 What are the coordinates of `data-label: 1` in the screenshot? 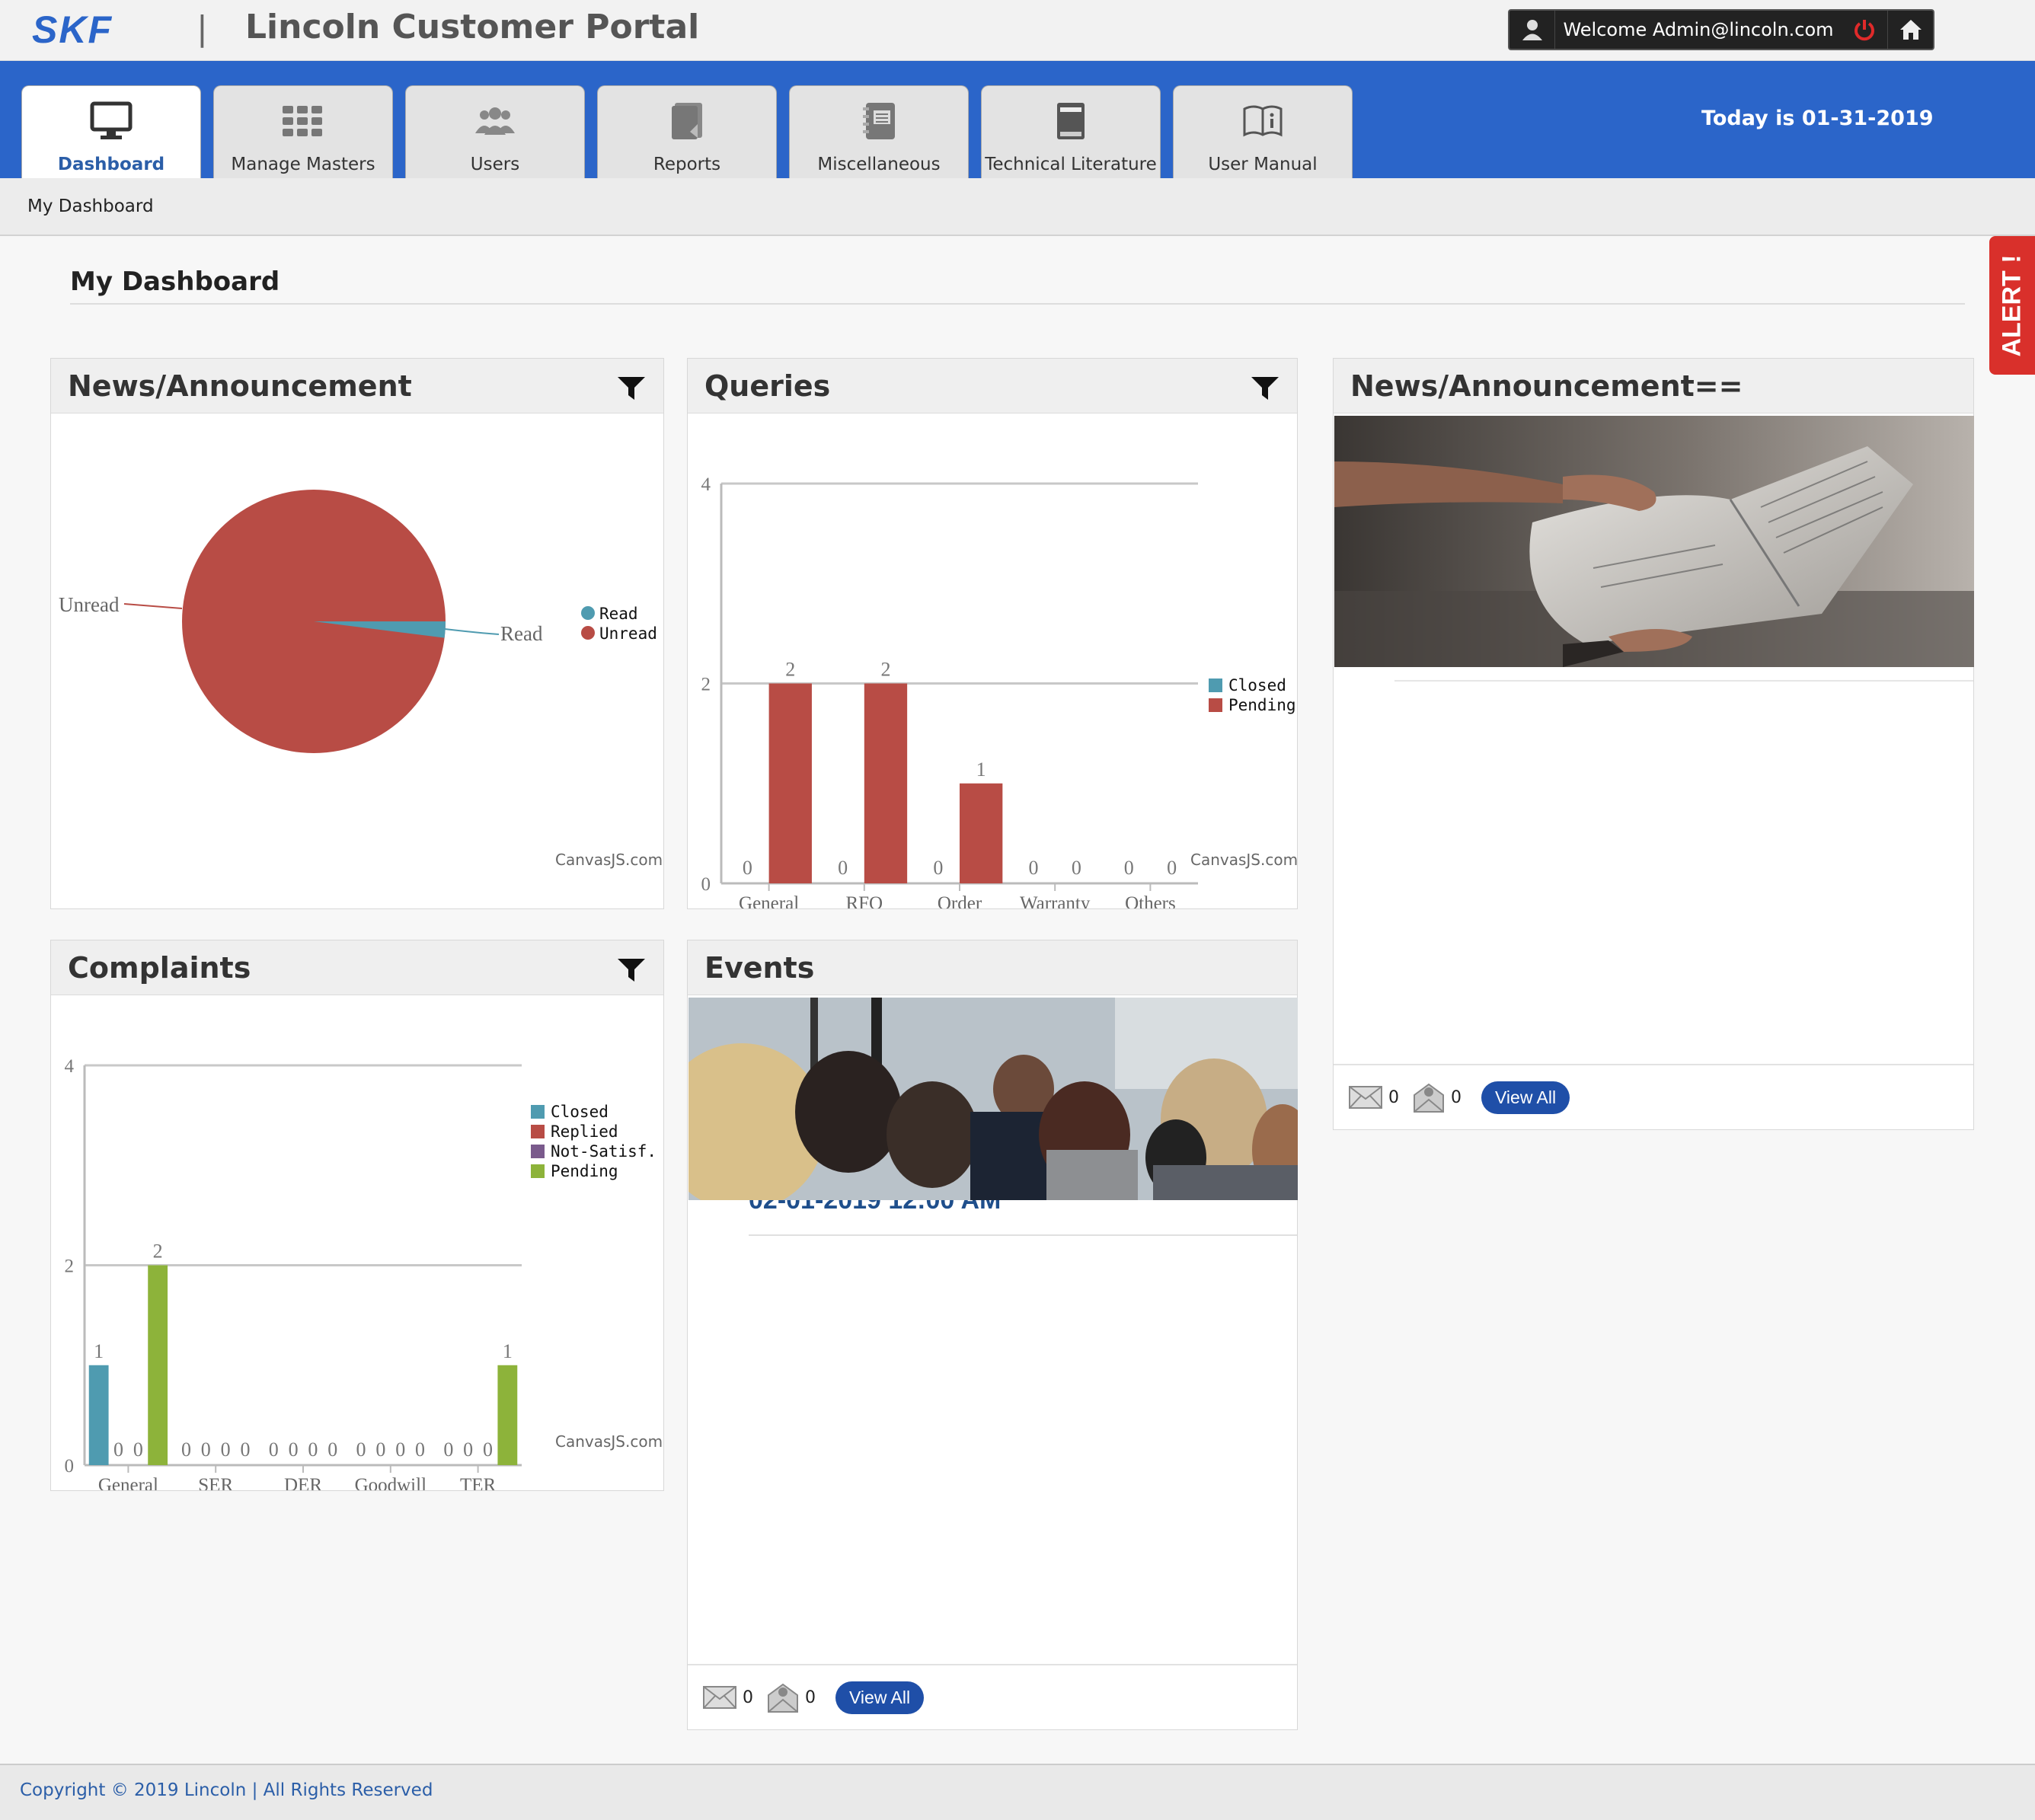 It's located at (508, 1351).